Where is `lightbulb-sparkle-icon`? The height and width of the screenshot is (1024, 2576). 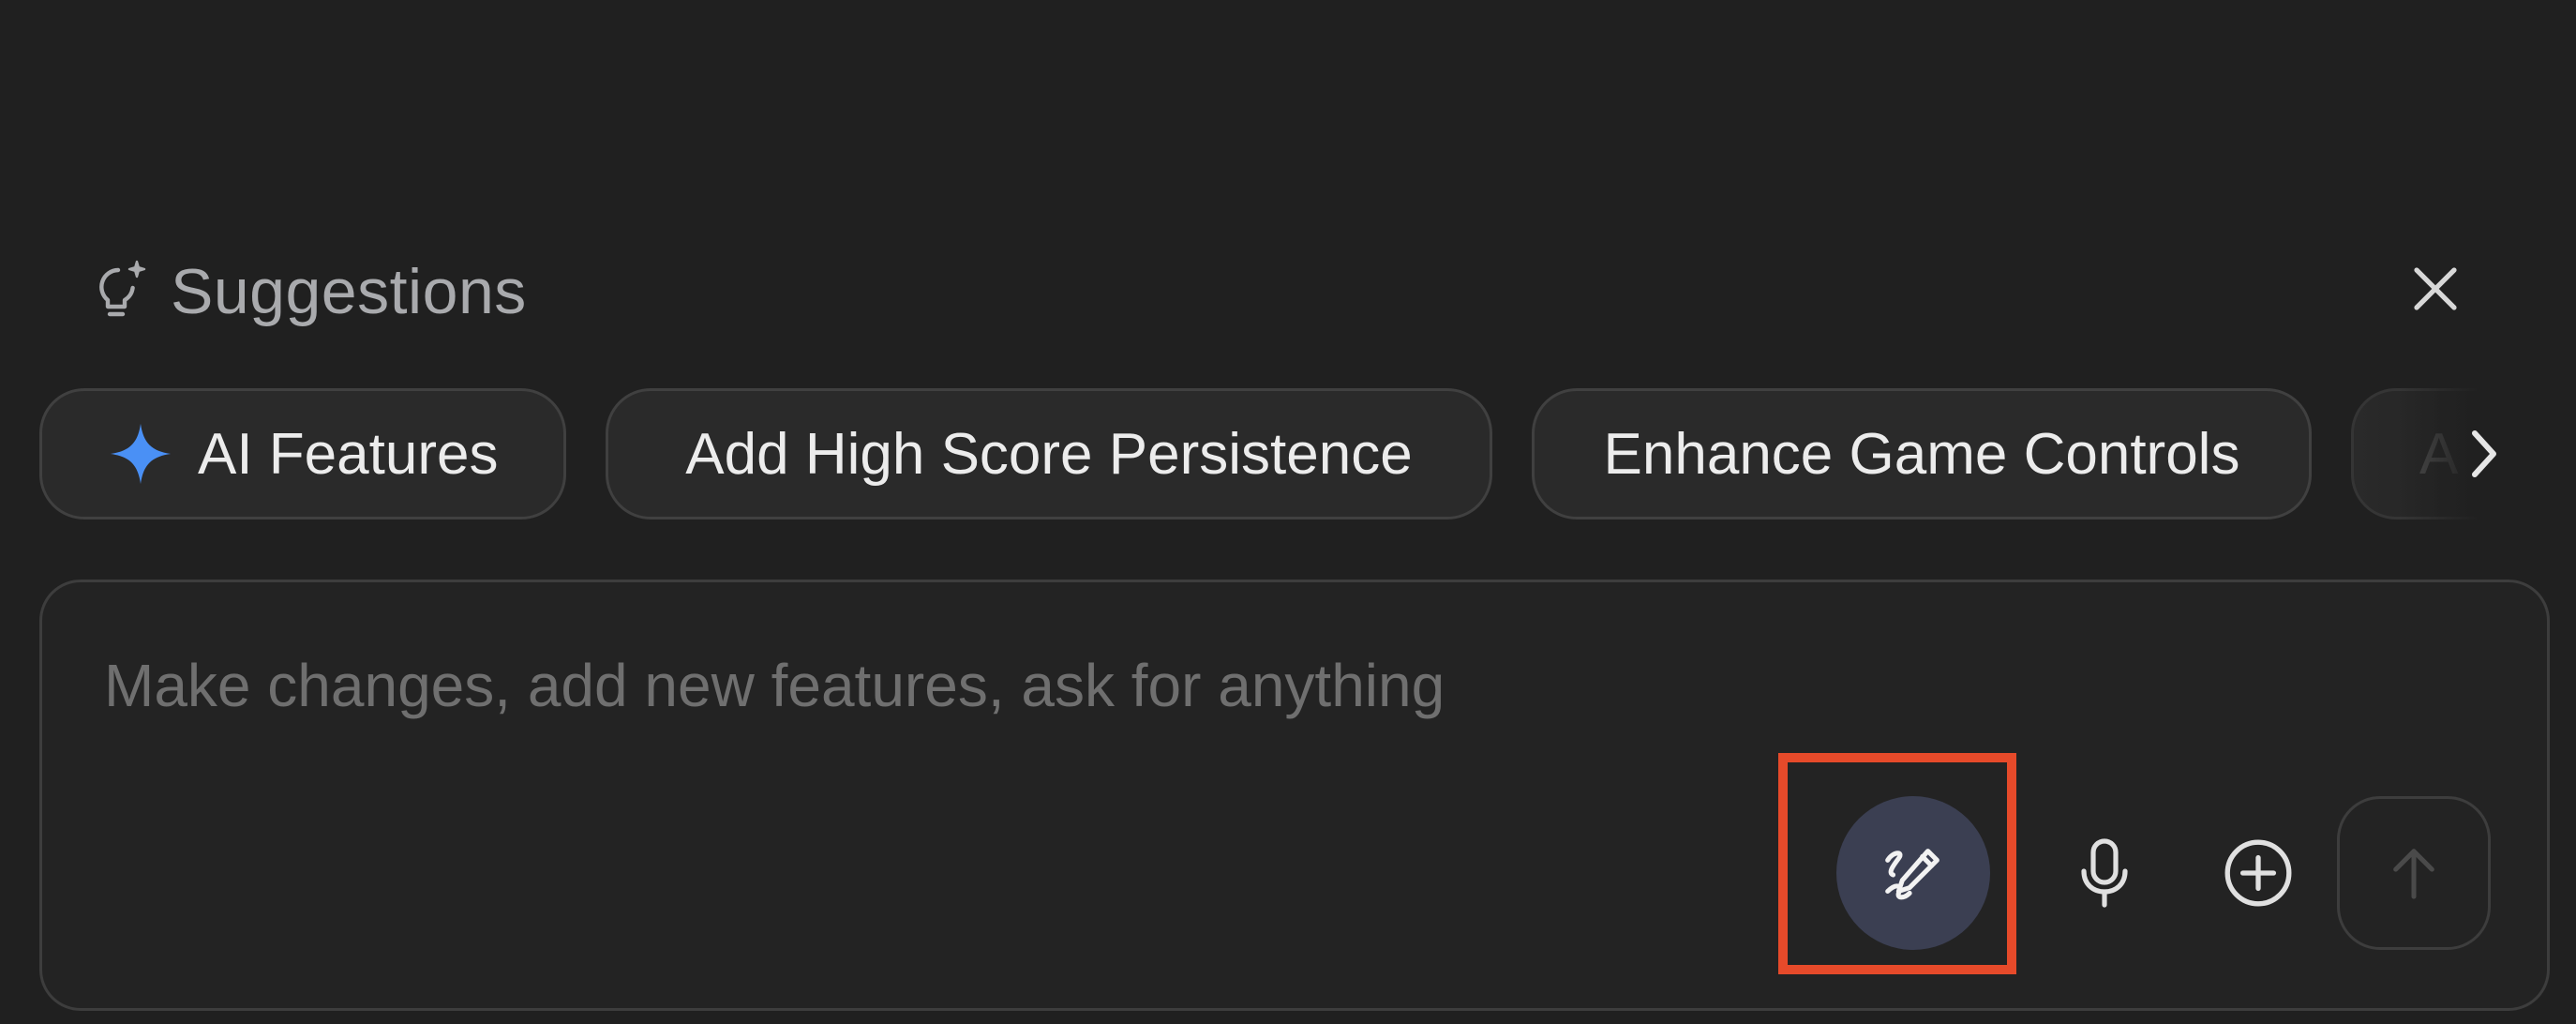 lightbulb-sparkle-icon is located at coordinates (120, 291).